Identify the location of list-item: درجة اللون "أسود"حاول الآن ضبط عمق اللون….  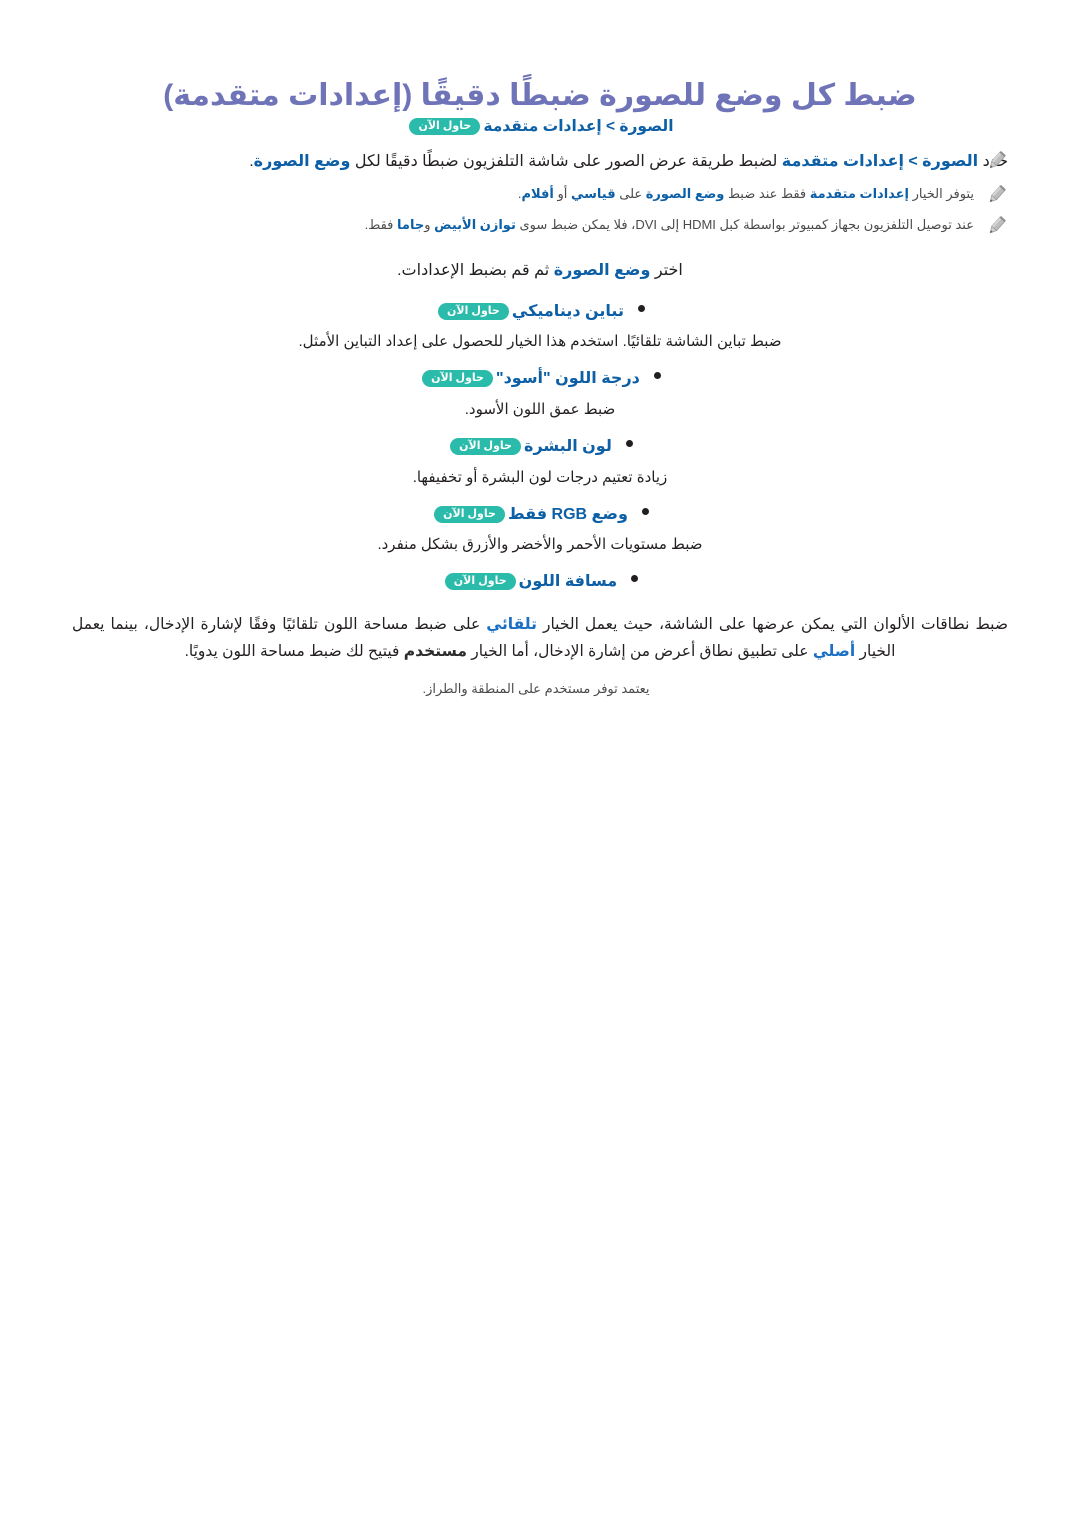
(540, 394).